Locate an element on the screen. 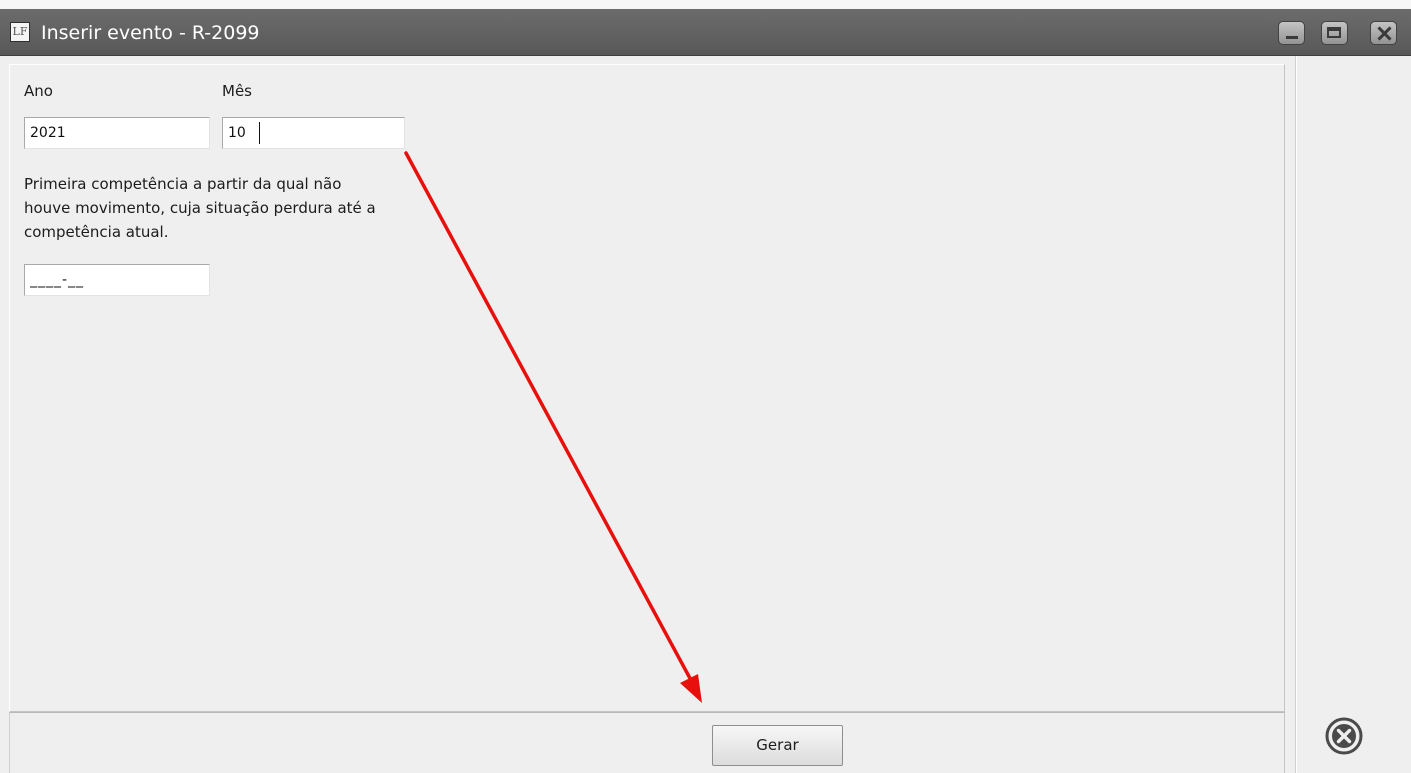 The width and height of the screenshot is (1411, 773). text-caret is located at coordinates (259, 133).